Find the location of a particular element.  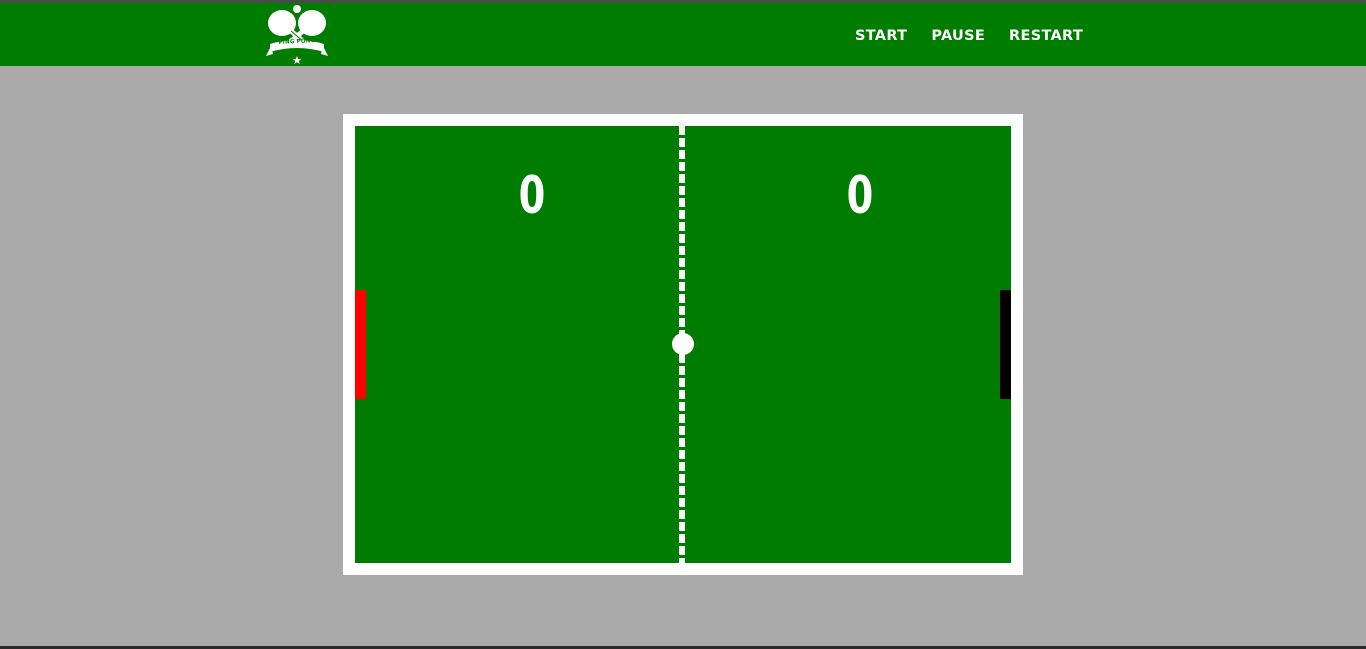

ping-pong-paddles-icon is located at coordinates (297, 34).